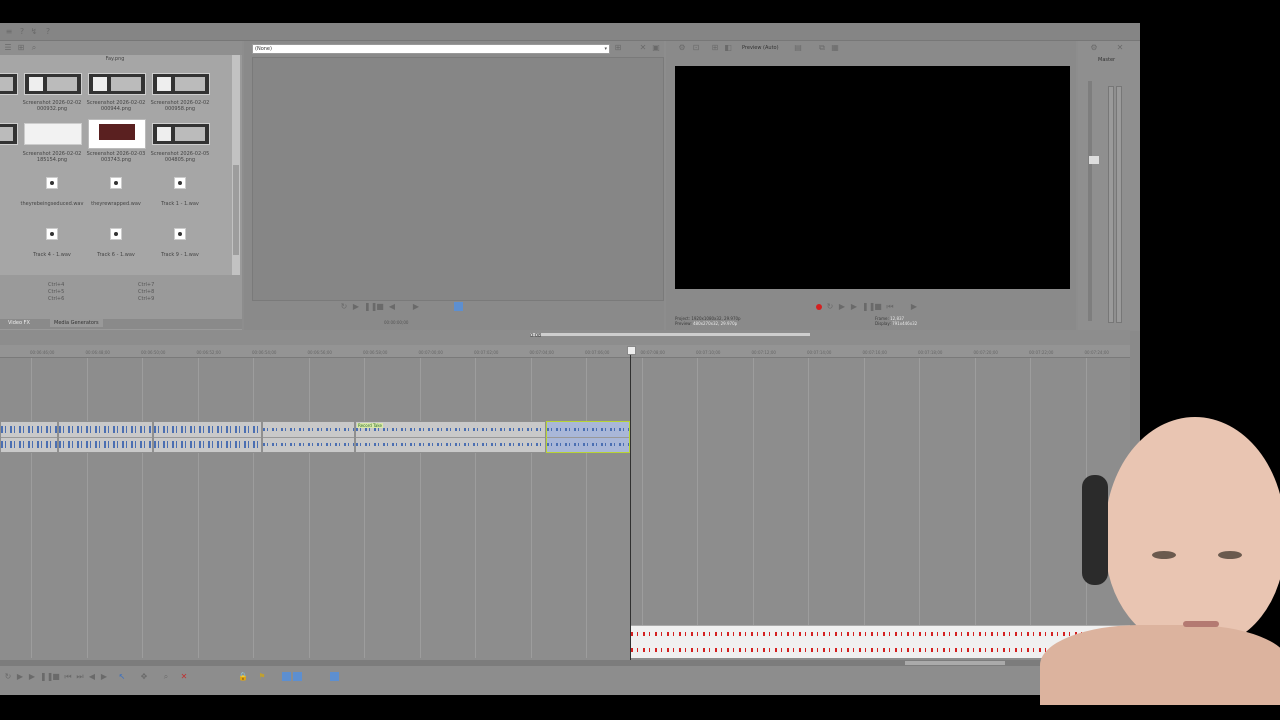 The width and height of the screenshot is (1280, 720). I want to click on crossfade-button, so click(334, 676).